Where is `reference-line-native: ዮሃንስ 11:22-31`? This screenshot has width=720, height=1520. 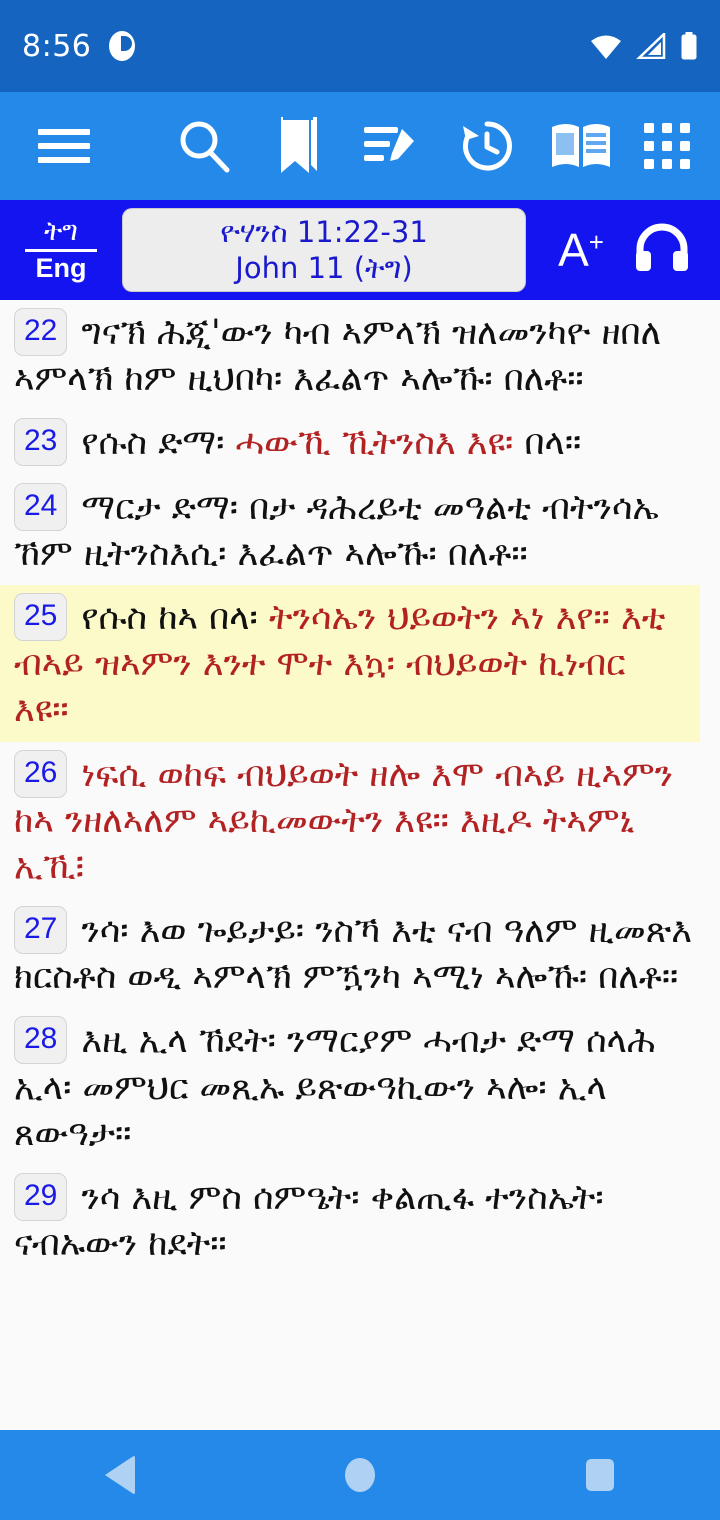
reference-line-native: ዮሃንስ 11:22-31 is located at coordinates (324, 231).